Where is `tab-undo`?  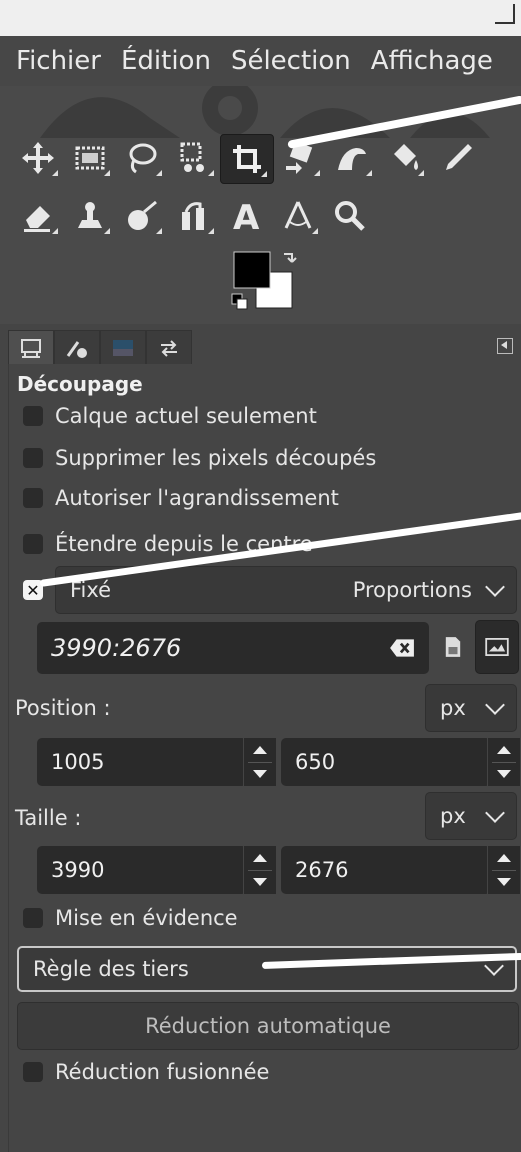 tab-undo is located at coordinates (169, 348).